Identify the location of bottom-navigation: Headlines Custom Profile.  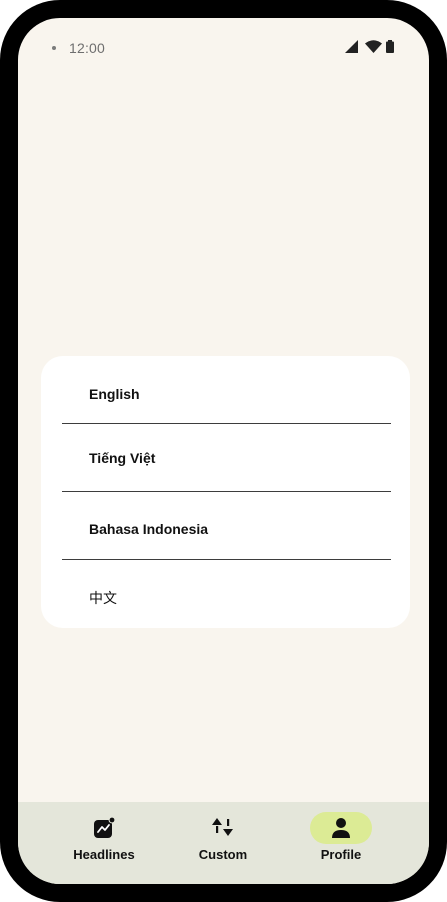
(223, 843).